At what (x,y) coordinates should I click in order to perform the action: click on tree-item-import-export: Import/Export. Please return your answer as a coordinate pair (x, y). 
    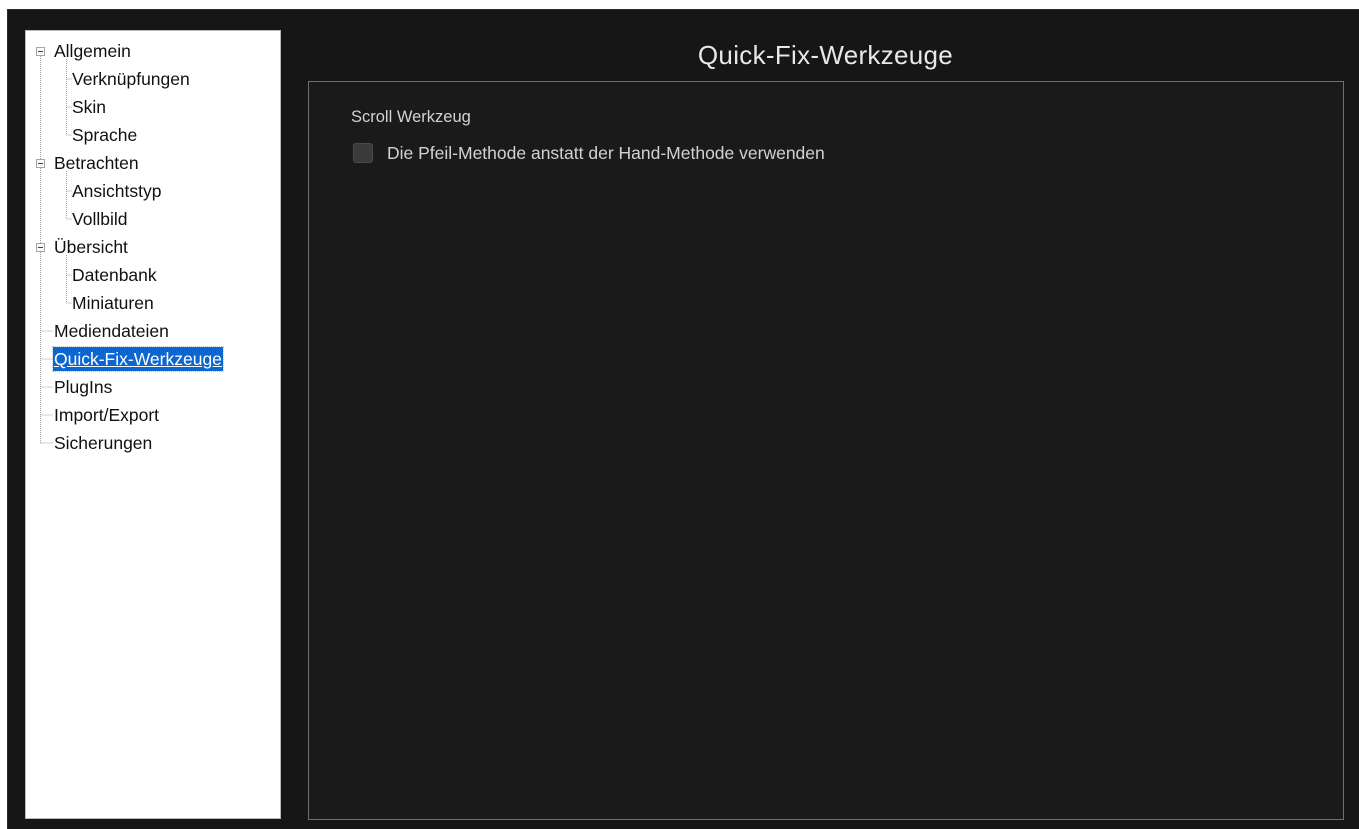
    Looking at the image, I should click on (106, 415).